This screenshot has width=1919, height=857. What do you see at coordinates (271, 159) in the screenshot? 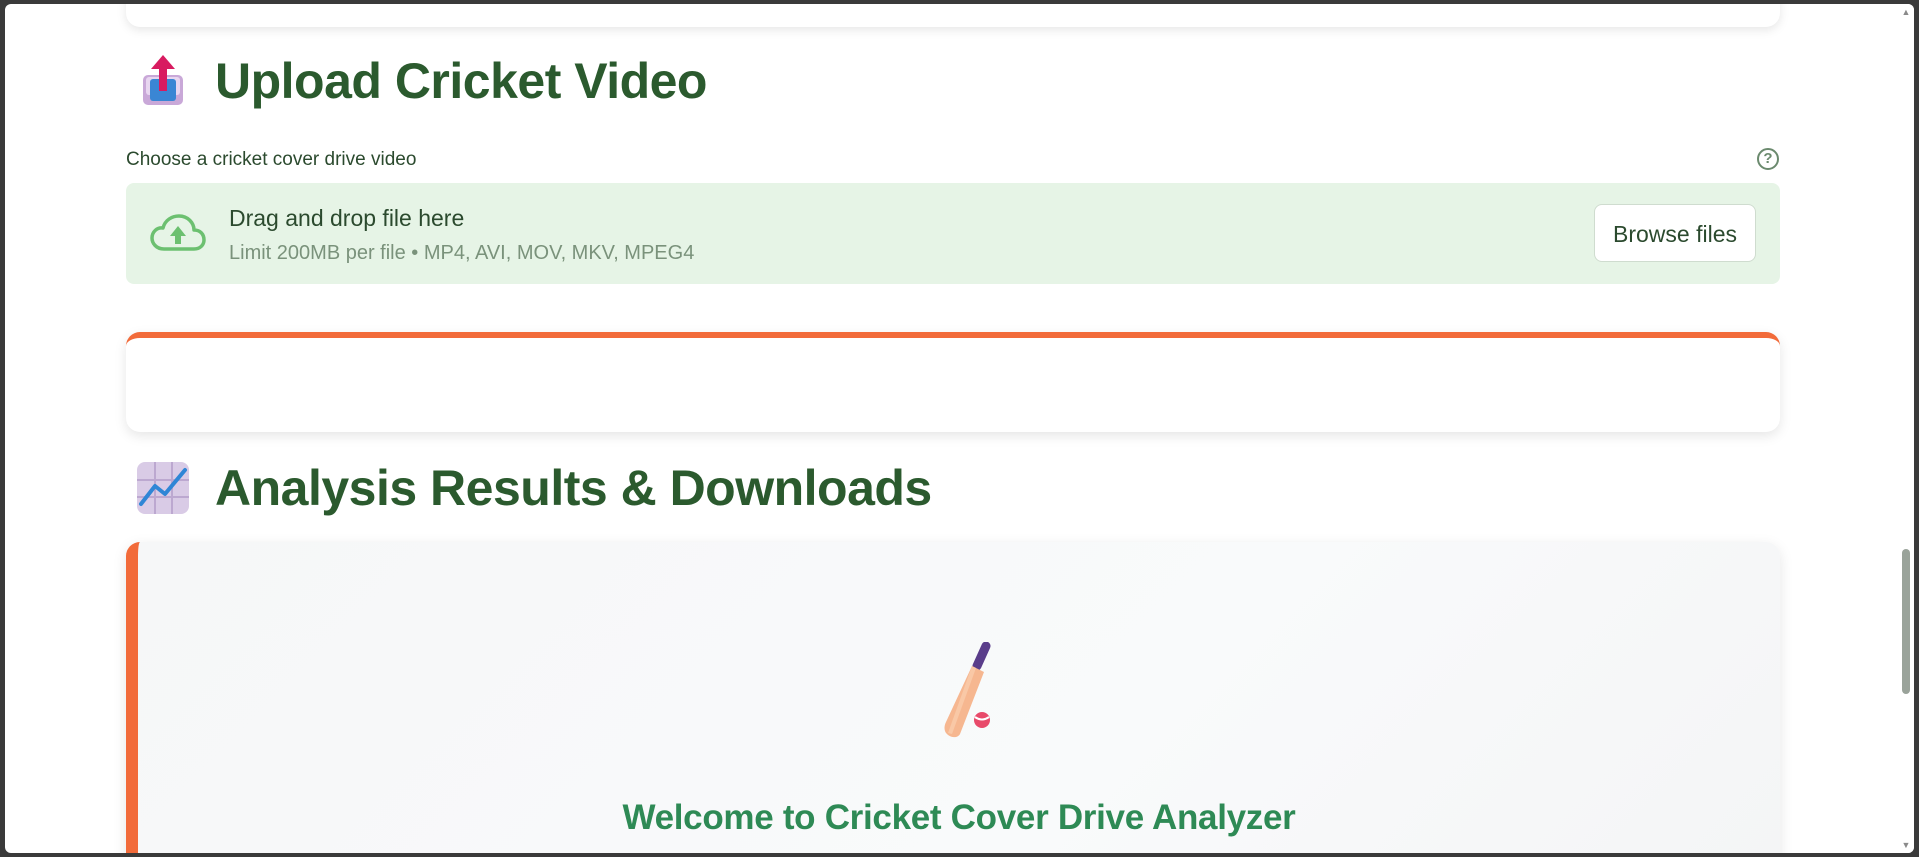
I see `file-uploader-label: Choose a cricket cover drive video` at bounding box center [271, 159].